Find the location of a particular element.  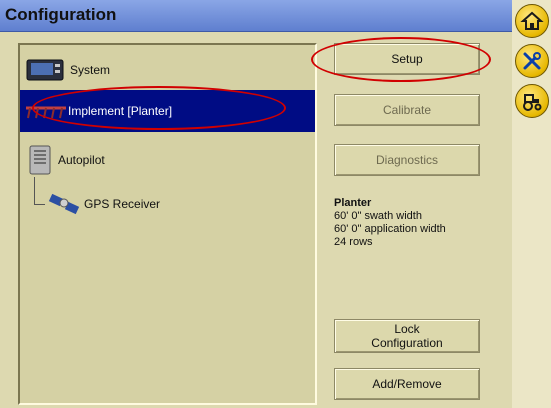

calibrate-button: Calibrate is located at coordinates (407, 110).